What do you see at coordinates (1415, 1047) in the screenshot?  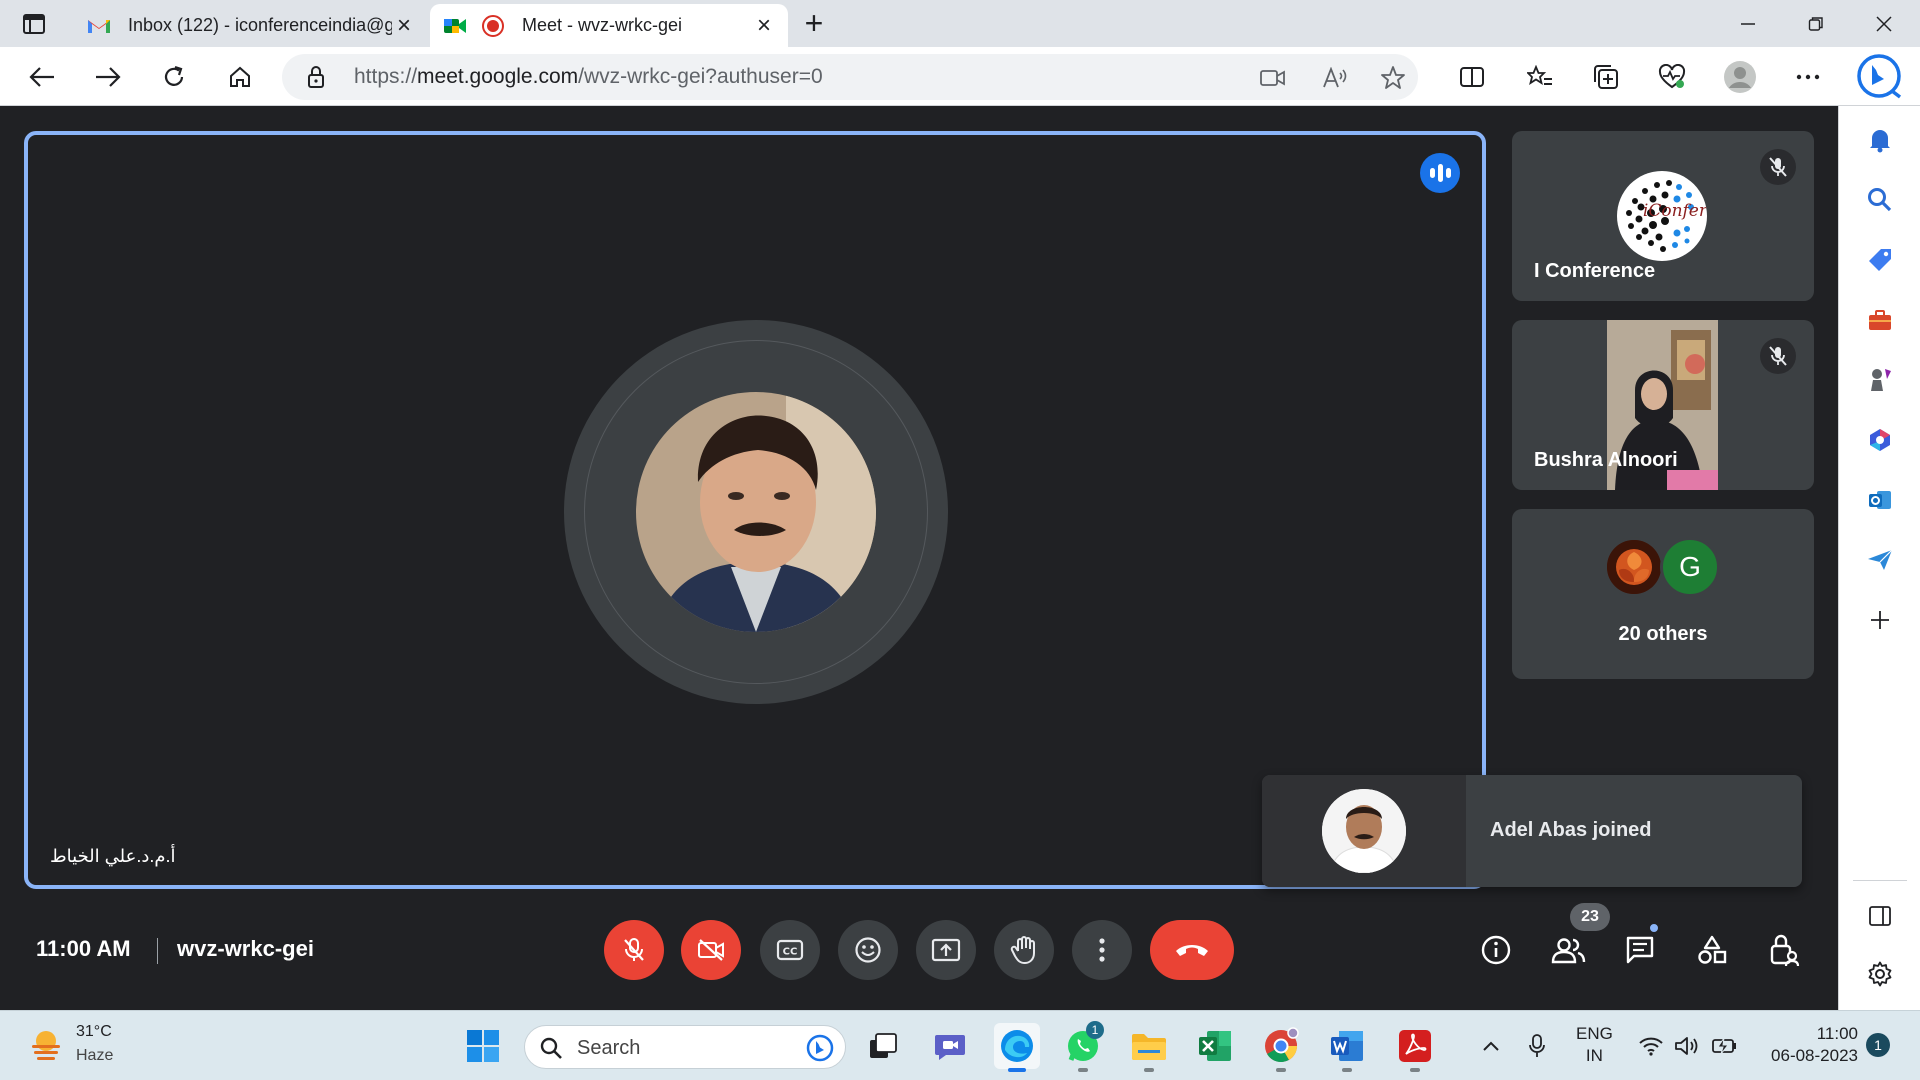 I see `acrobat-app` at bounding box center [1415, 1047].